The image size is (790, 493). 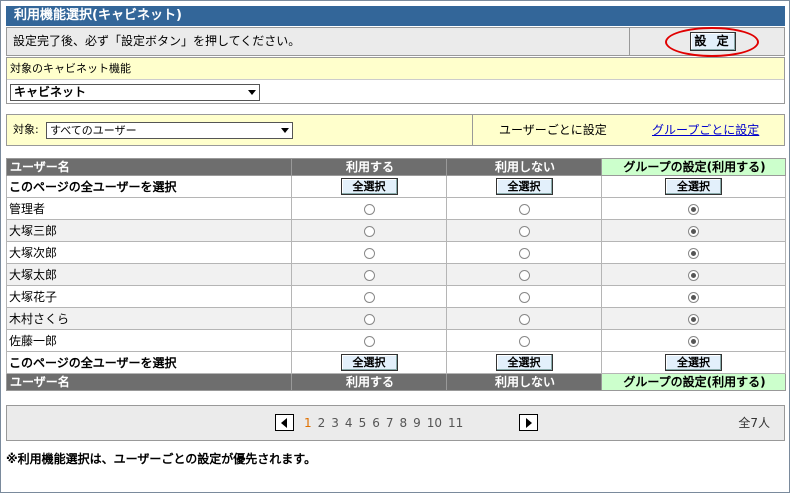 What do you see at coordinates (322, 423) in the screenshot?
I see `page-link: 2` at bounding box center [322, 423].